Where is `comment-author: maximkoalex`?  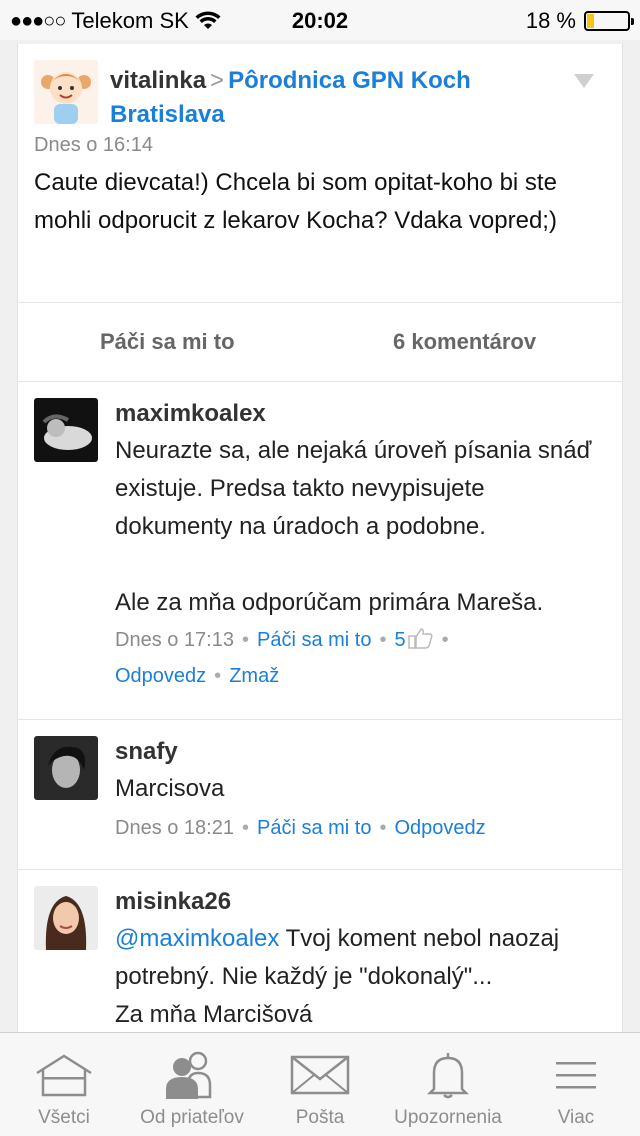
comment-author: maximkoalex is located at coordinates (190, 414).